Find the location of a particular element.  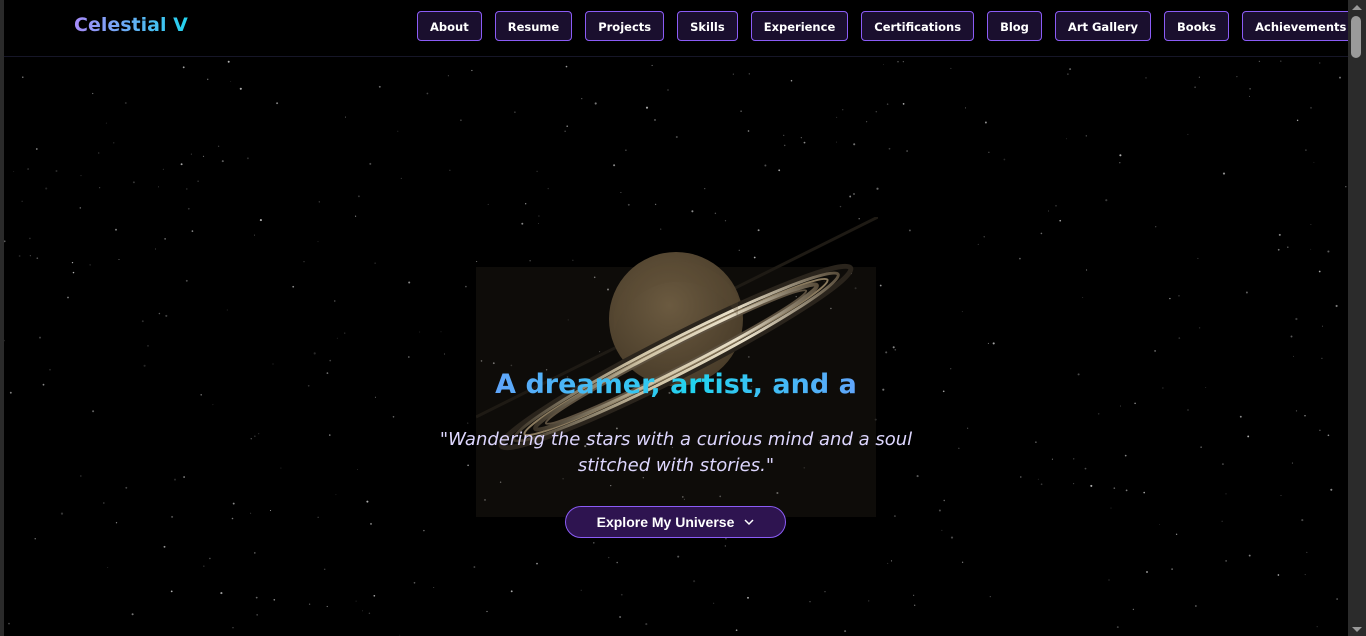

explore-button-label: Explore My Universe is located at coordinates (665, 522).